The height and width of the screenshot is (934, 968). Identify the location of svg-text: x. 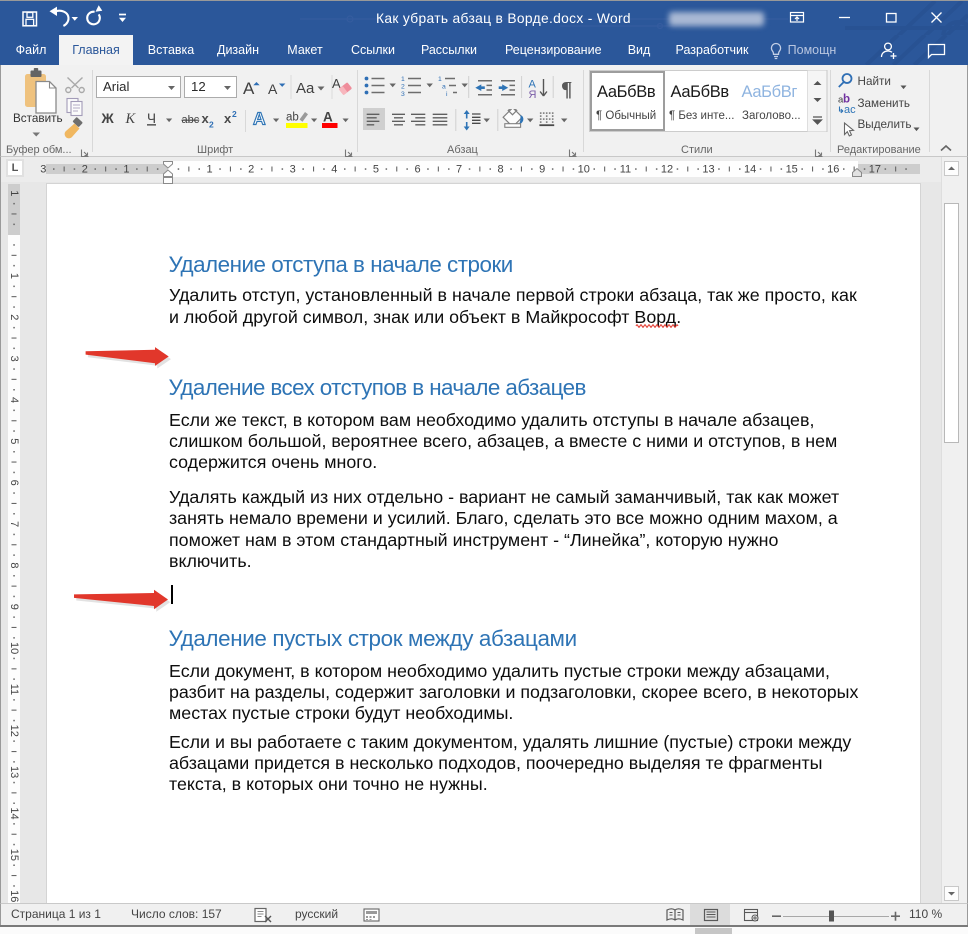
(228, 118).